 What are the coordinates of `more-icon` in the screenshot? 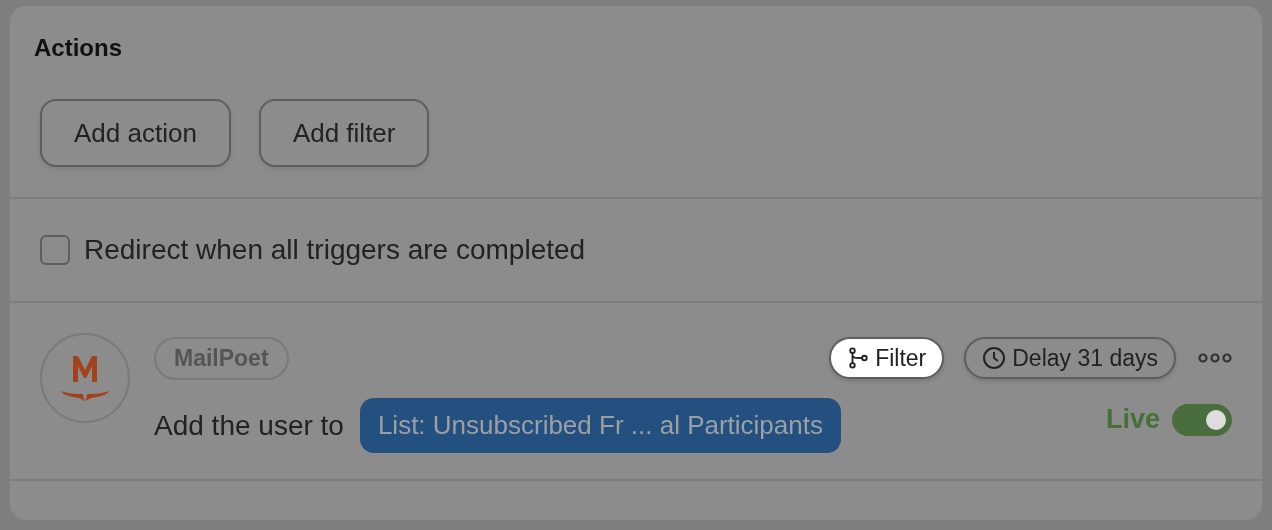 It's located at (1215, 358).